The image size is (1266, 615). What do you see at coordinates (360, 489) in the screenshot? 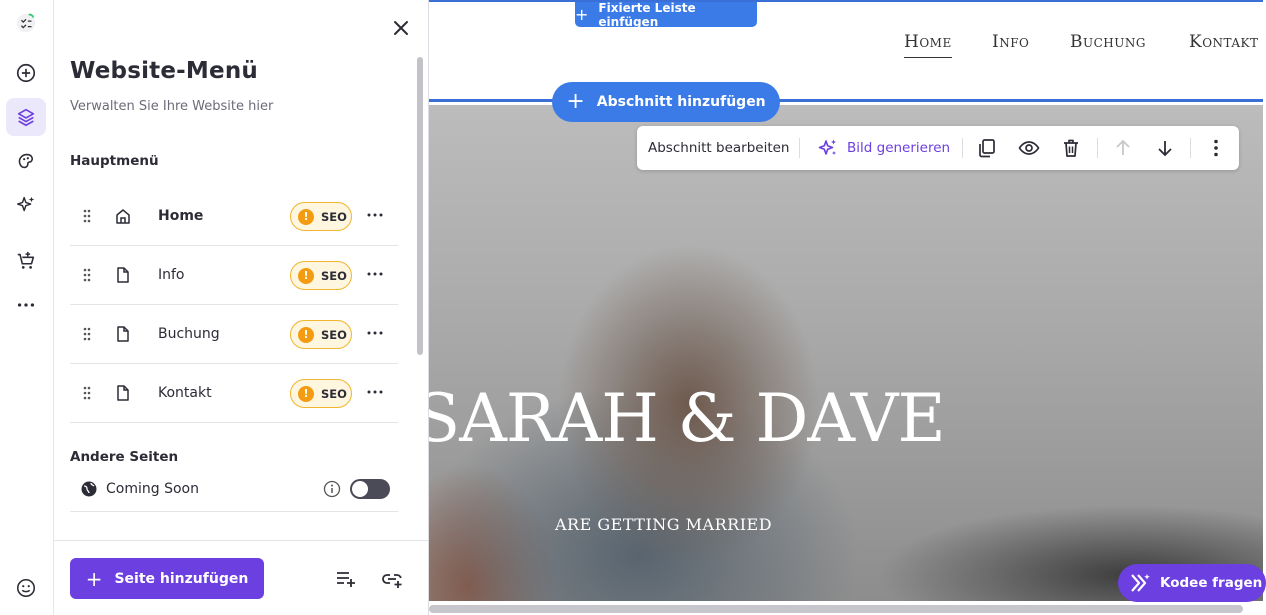
I see `toggle-knob` at bounding box center [360, 489].